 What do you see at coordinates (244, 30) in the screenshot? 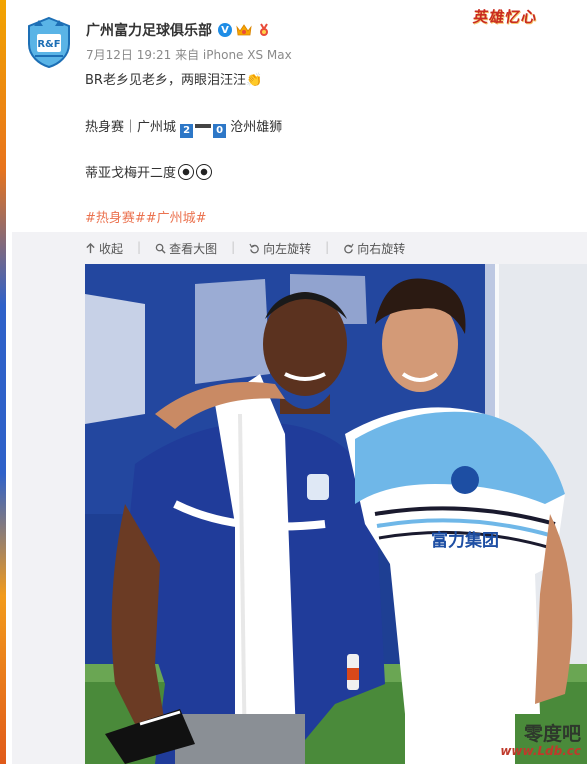
I see `member-crown-icon` at bounding box center [244, 30].